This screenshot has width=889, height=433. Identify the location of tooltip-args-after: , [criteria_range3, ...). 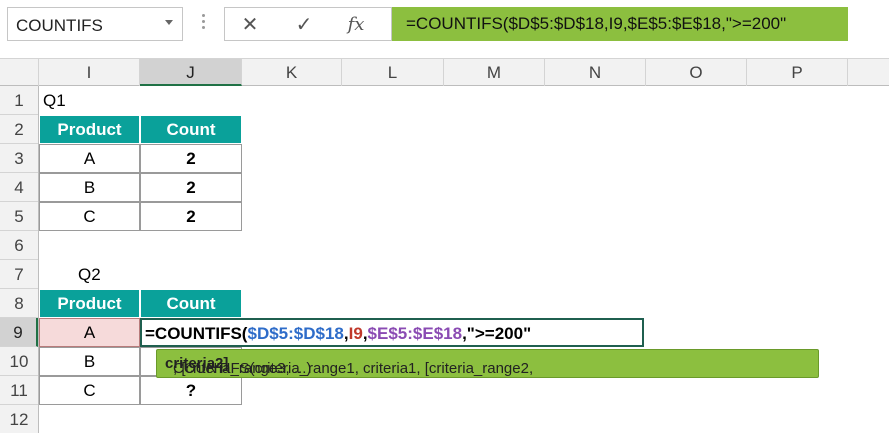
(242, 368).